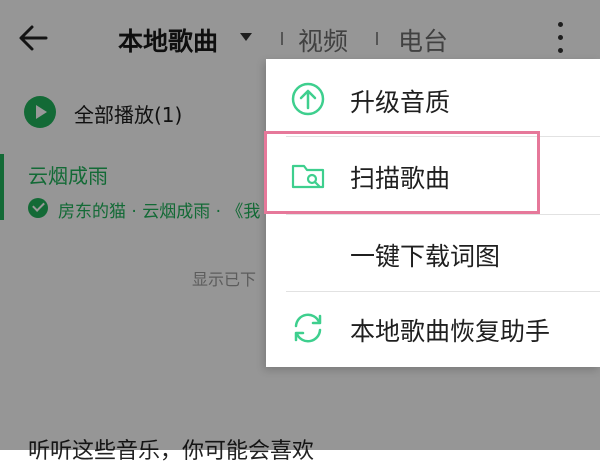 Image resolution: width=600 pixels, height=465 pixels. I want to click on menu-item-label: 本地歌曲恢复助手, so click(450, 331).